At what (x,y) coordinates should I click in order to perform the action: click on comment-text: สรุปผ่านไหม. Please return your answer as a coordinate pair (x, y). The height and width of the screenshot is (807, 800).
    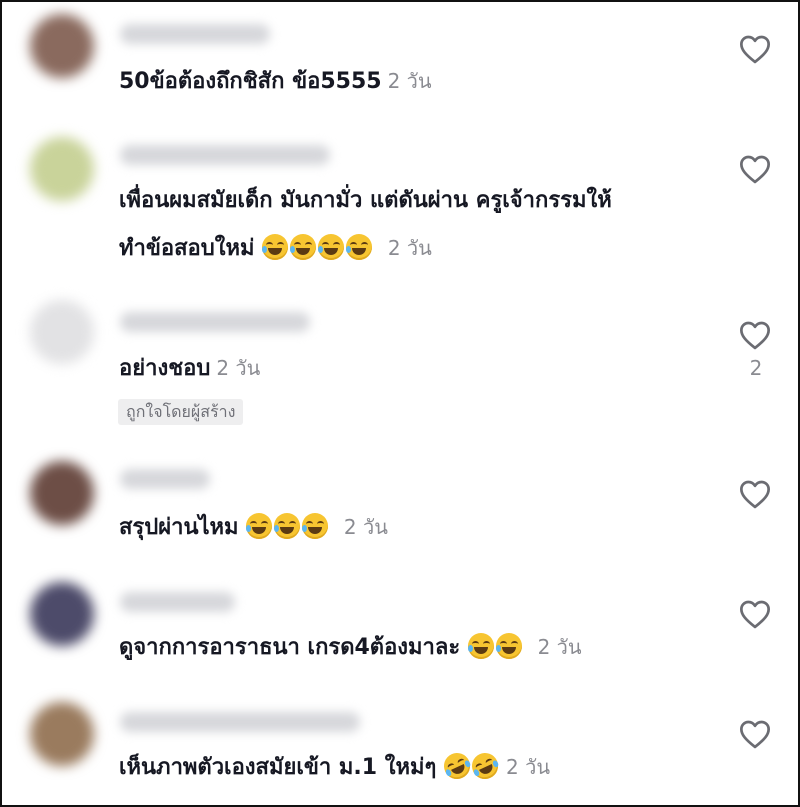
    Looking at the image, I should click on (179, 527).